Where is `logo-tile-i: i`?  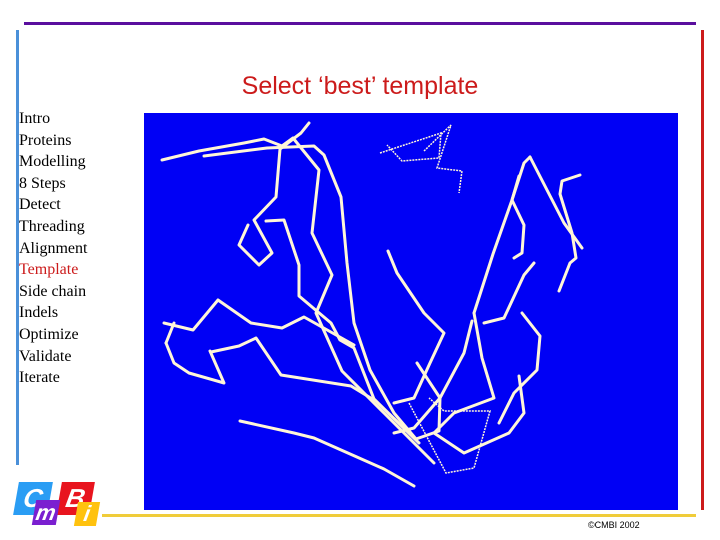
logo-tile-i: i is located at coordinates (87, 513).